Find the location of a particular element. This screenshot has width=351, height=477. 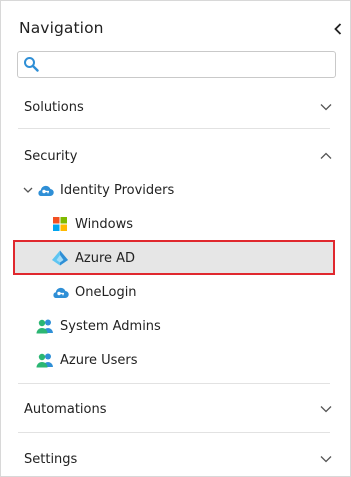

panel-header: Navigation is located at coordinates (184, 30).